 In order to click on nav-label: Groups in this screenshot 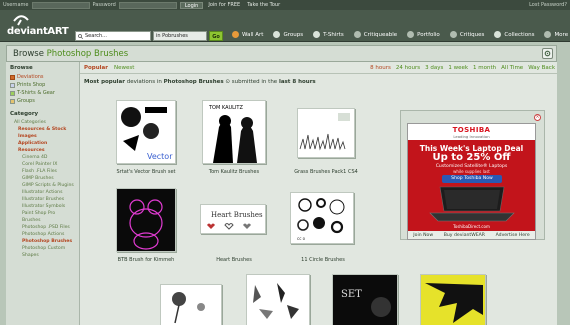, I will do `click(293, 34)`.